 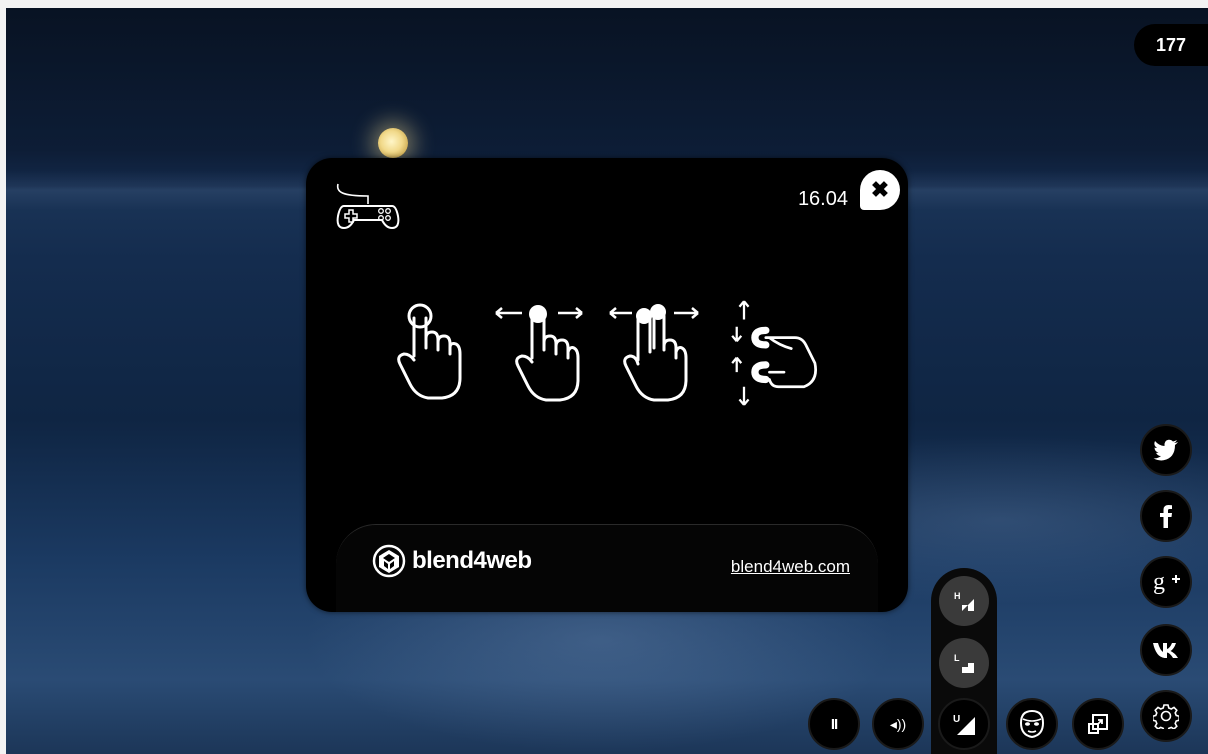 I want to click on pause-icon: II, so click(x=834, y=724).